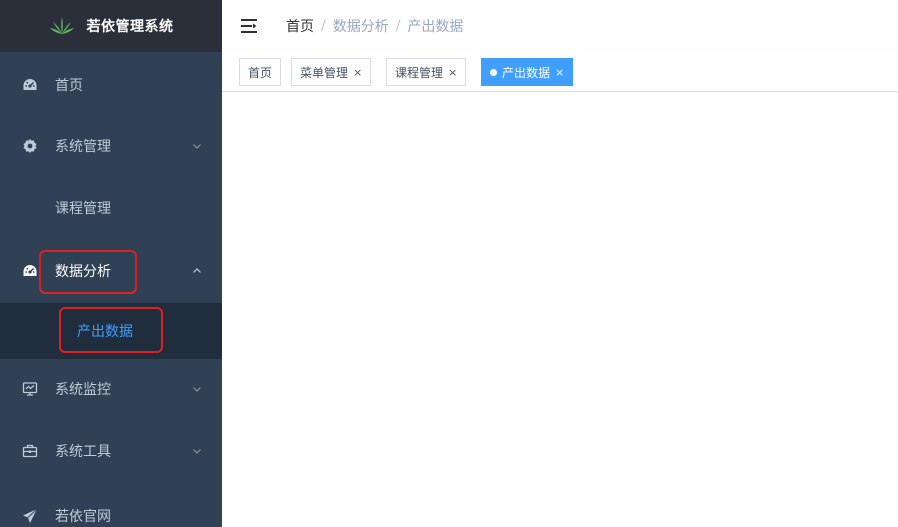 The height and width of the screenshot is (527, 898). Describe the element at coordinates (83, 147) in the screenshot. I see `sidebar-item-label: 系统管理` at that location.